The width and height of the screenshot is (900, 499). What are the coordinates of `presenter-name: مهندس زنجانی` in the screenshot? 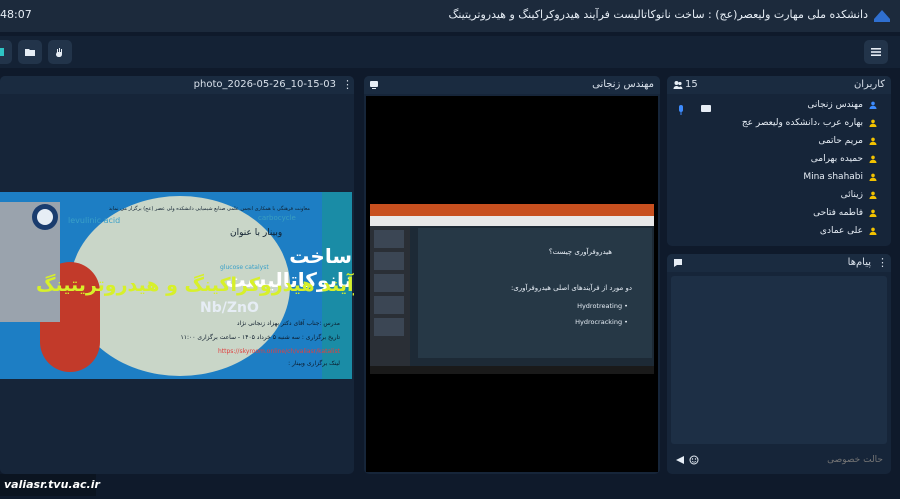 It's located at (623, 84).